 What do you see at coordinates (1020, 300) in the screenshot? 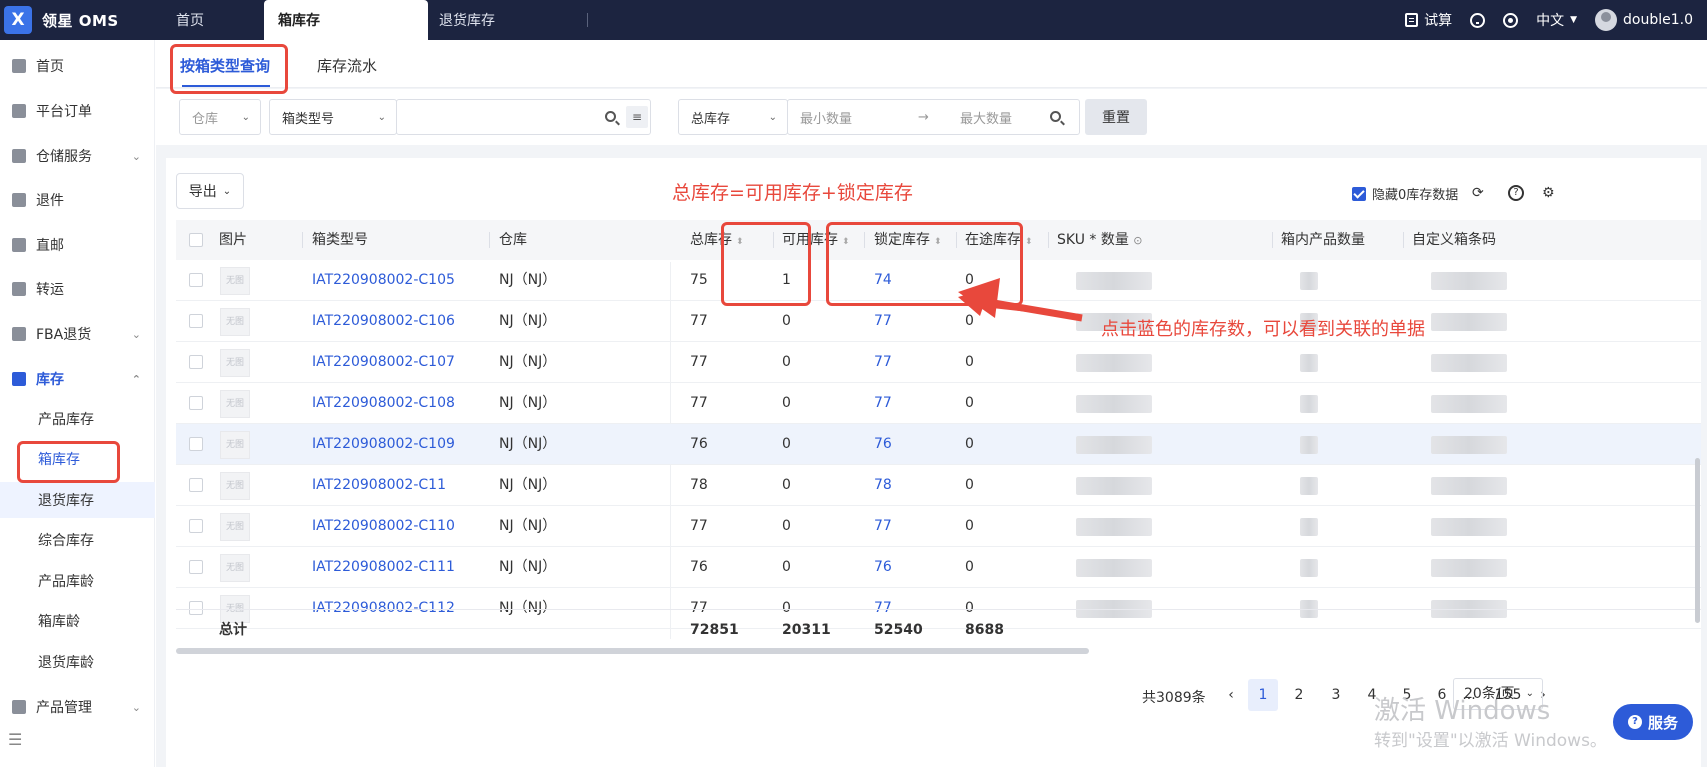
I see `annotation-arrow` at bounding box center [1020, 300].